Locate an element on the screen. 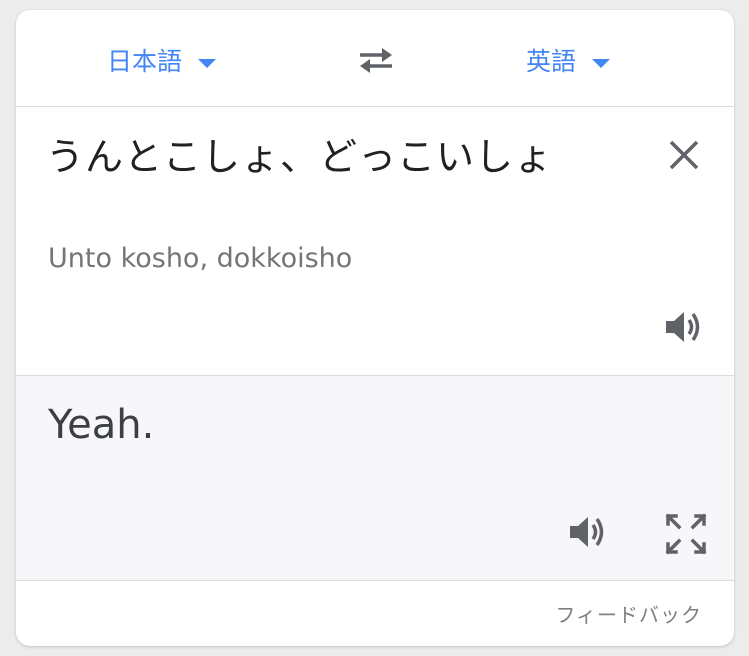 This screenshot has height=656, width=749. translation-output: Yeah. is located at coordinates (101, 425).